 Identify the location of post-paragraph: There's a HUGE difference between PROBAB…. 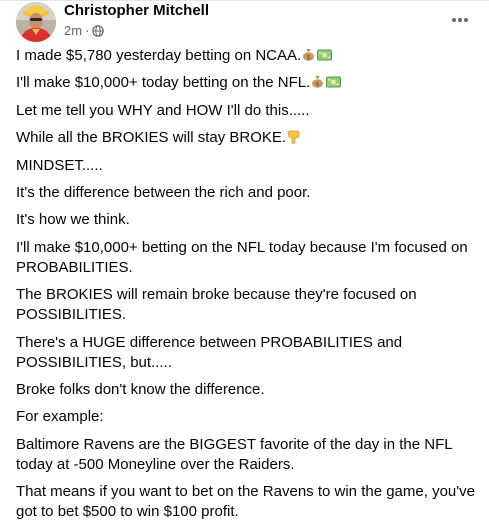
(209, 352).